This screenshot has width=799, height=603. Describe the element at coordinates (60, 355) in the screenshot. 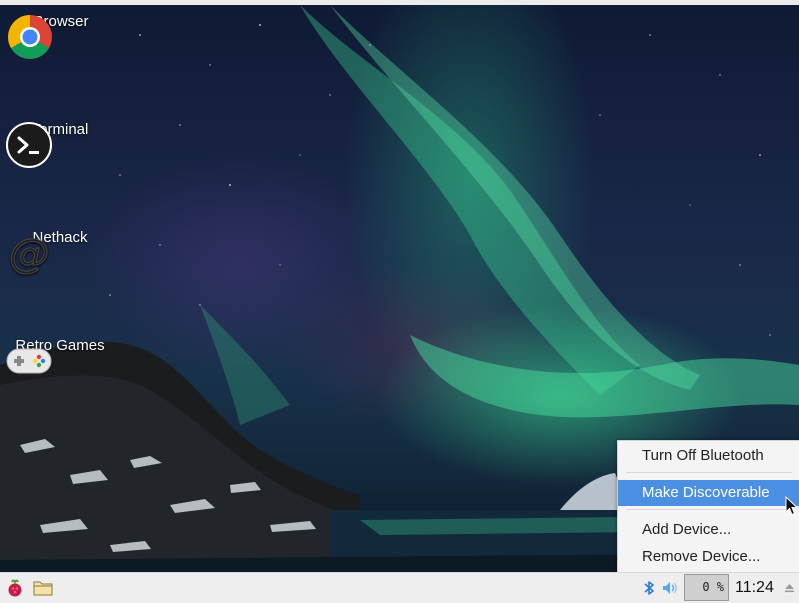

I see `desktop-icon-retro-games: Retro Games` at that location.